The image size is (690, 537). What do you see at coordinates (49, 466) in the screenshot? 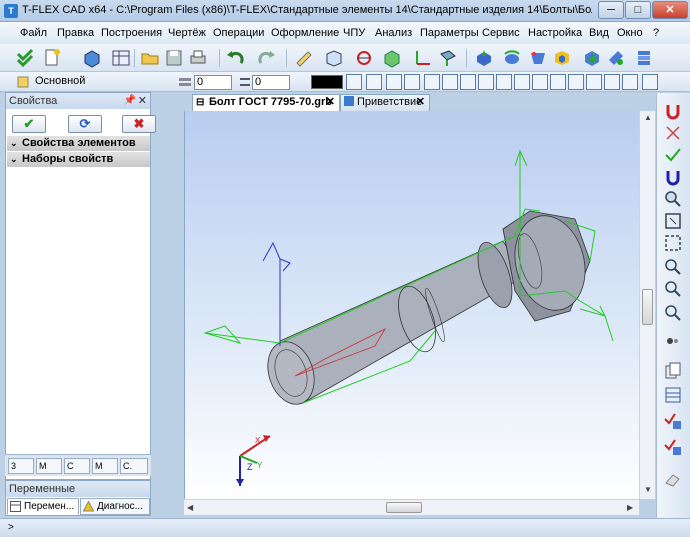
I see `tab-model: M` at bounding box center [49, 466].